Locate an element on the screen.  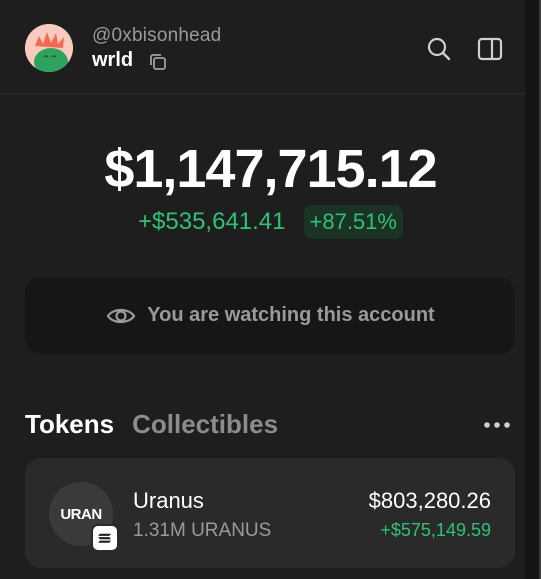
balance-change-row: +$535,641.41 +87.51% is located at coordinates (269, 222).